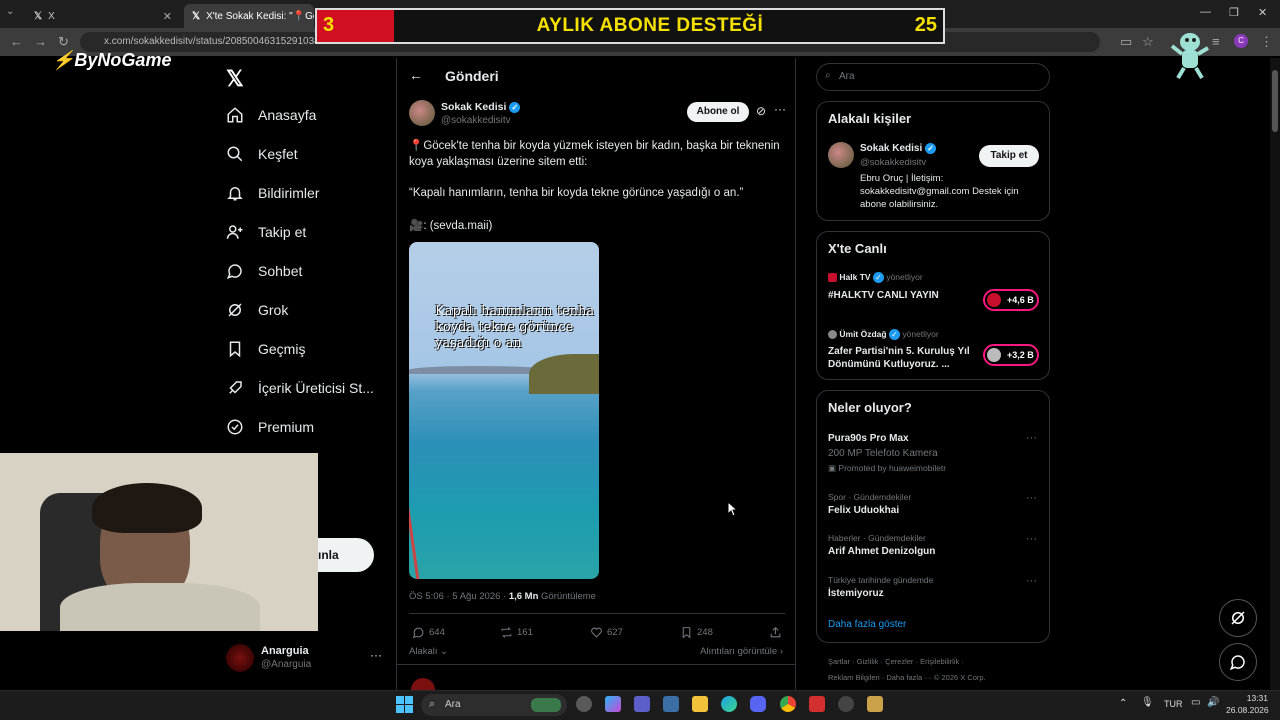  Describe the element at coordinates (718, 112) in the screenshot. I see `subscribe-button: Abone ol` at that location.